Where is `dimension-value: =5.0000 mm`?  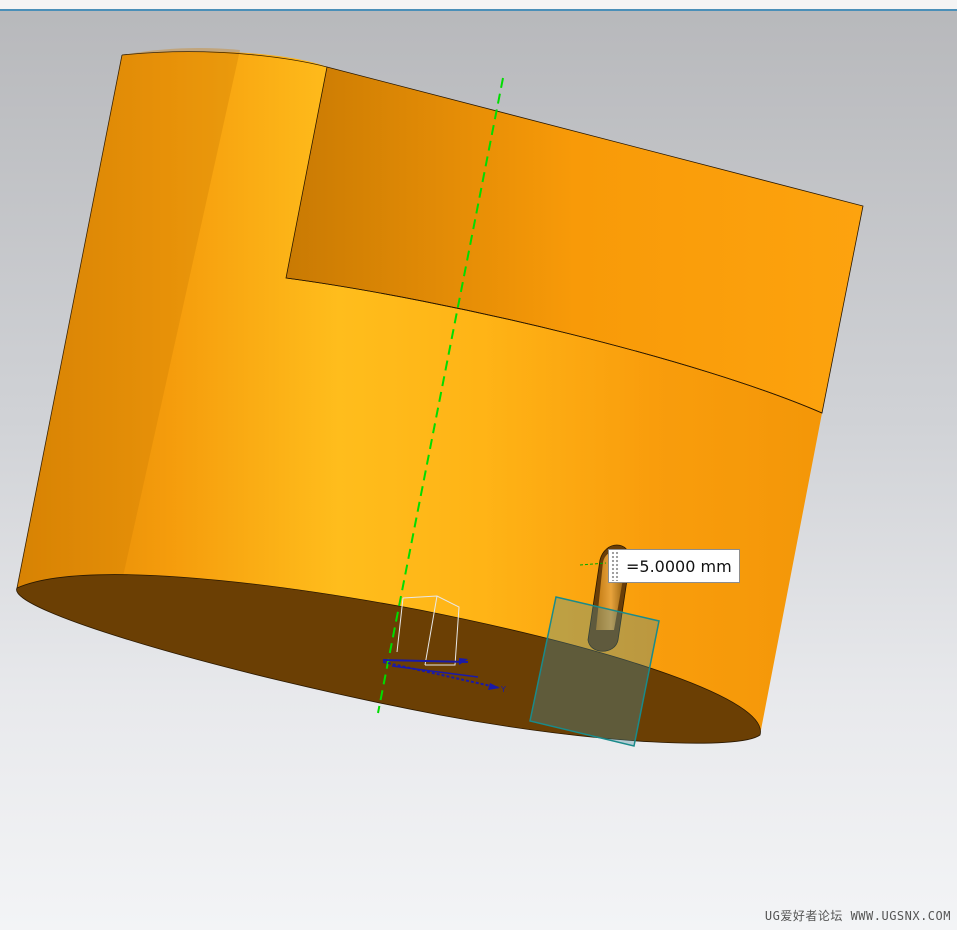
dimension-value: =5.0000 mm is located at coordinates (679, 566).